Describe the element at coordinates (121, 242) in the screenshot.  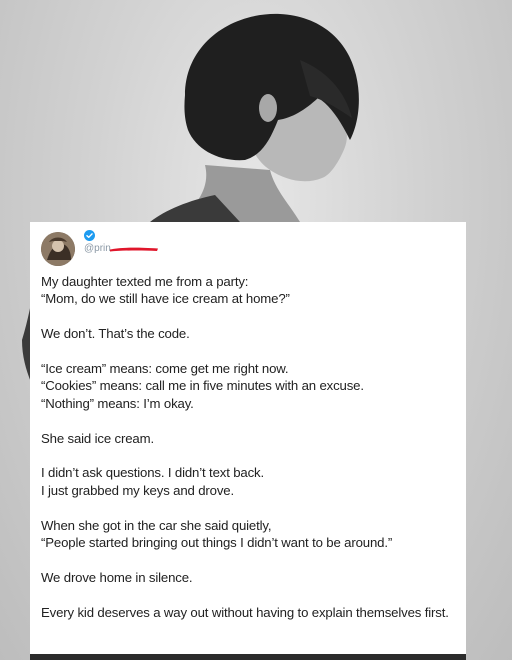
I see `post-meta: @prin` at that location.